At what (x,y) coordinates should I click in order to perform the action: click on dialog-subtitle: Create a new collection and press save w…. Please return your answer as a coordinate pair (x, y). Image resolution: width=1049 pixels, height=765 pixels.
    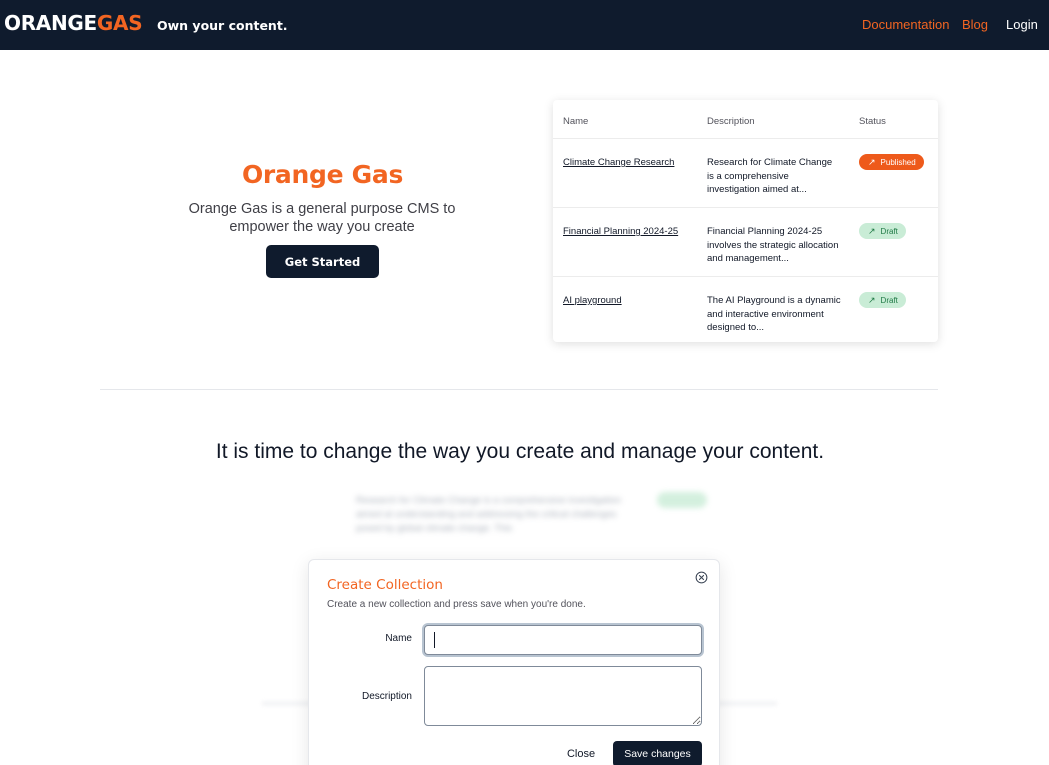
    Looking at the image, I should click on (456, 604).